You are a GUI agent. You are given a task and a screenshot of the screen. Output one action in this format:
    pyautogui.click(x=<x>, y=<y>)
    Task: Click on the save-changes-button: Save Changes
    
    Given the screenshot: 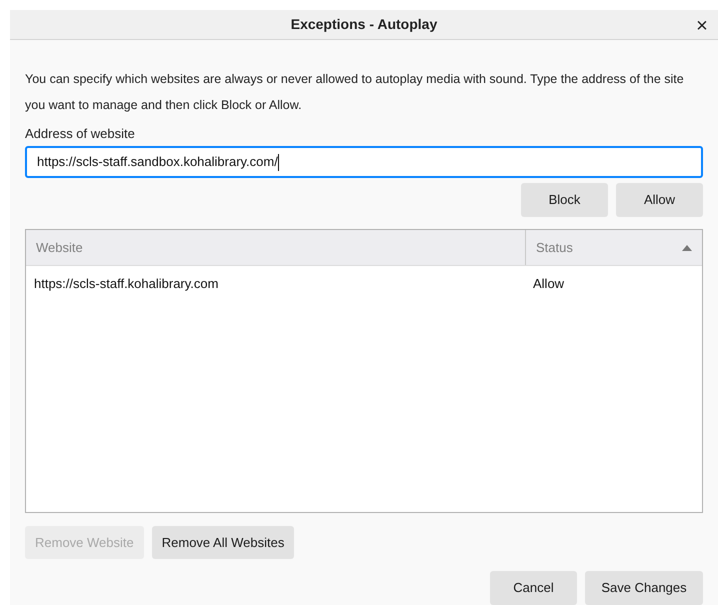 What is the action you would take?
    pyautogui.click(x=644, y=588)
    